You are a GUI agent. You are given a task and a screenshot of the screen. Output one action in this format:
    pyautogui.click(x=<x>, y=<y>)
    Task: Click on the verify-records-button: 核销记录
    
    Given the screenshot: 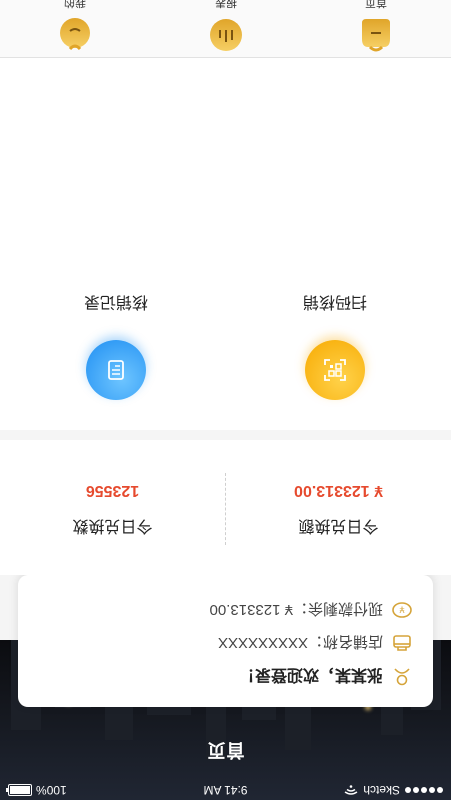 What is the action you would take?
    pyautogui.click(x=116, y=346)
    